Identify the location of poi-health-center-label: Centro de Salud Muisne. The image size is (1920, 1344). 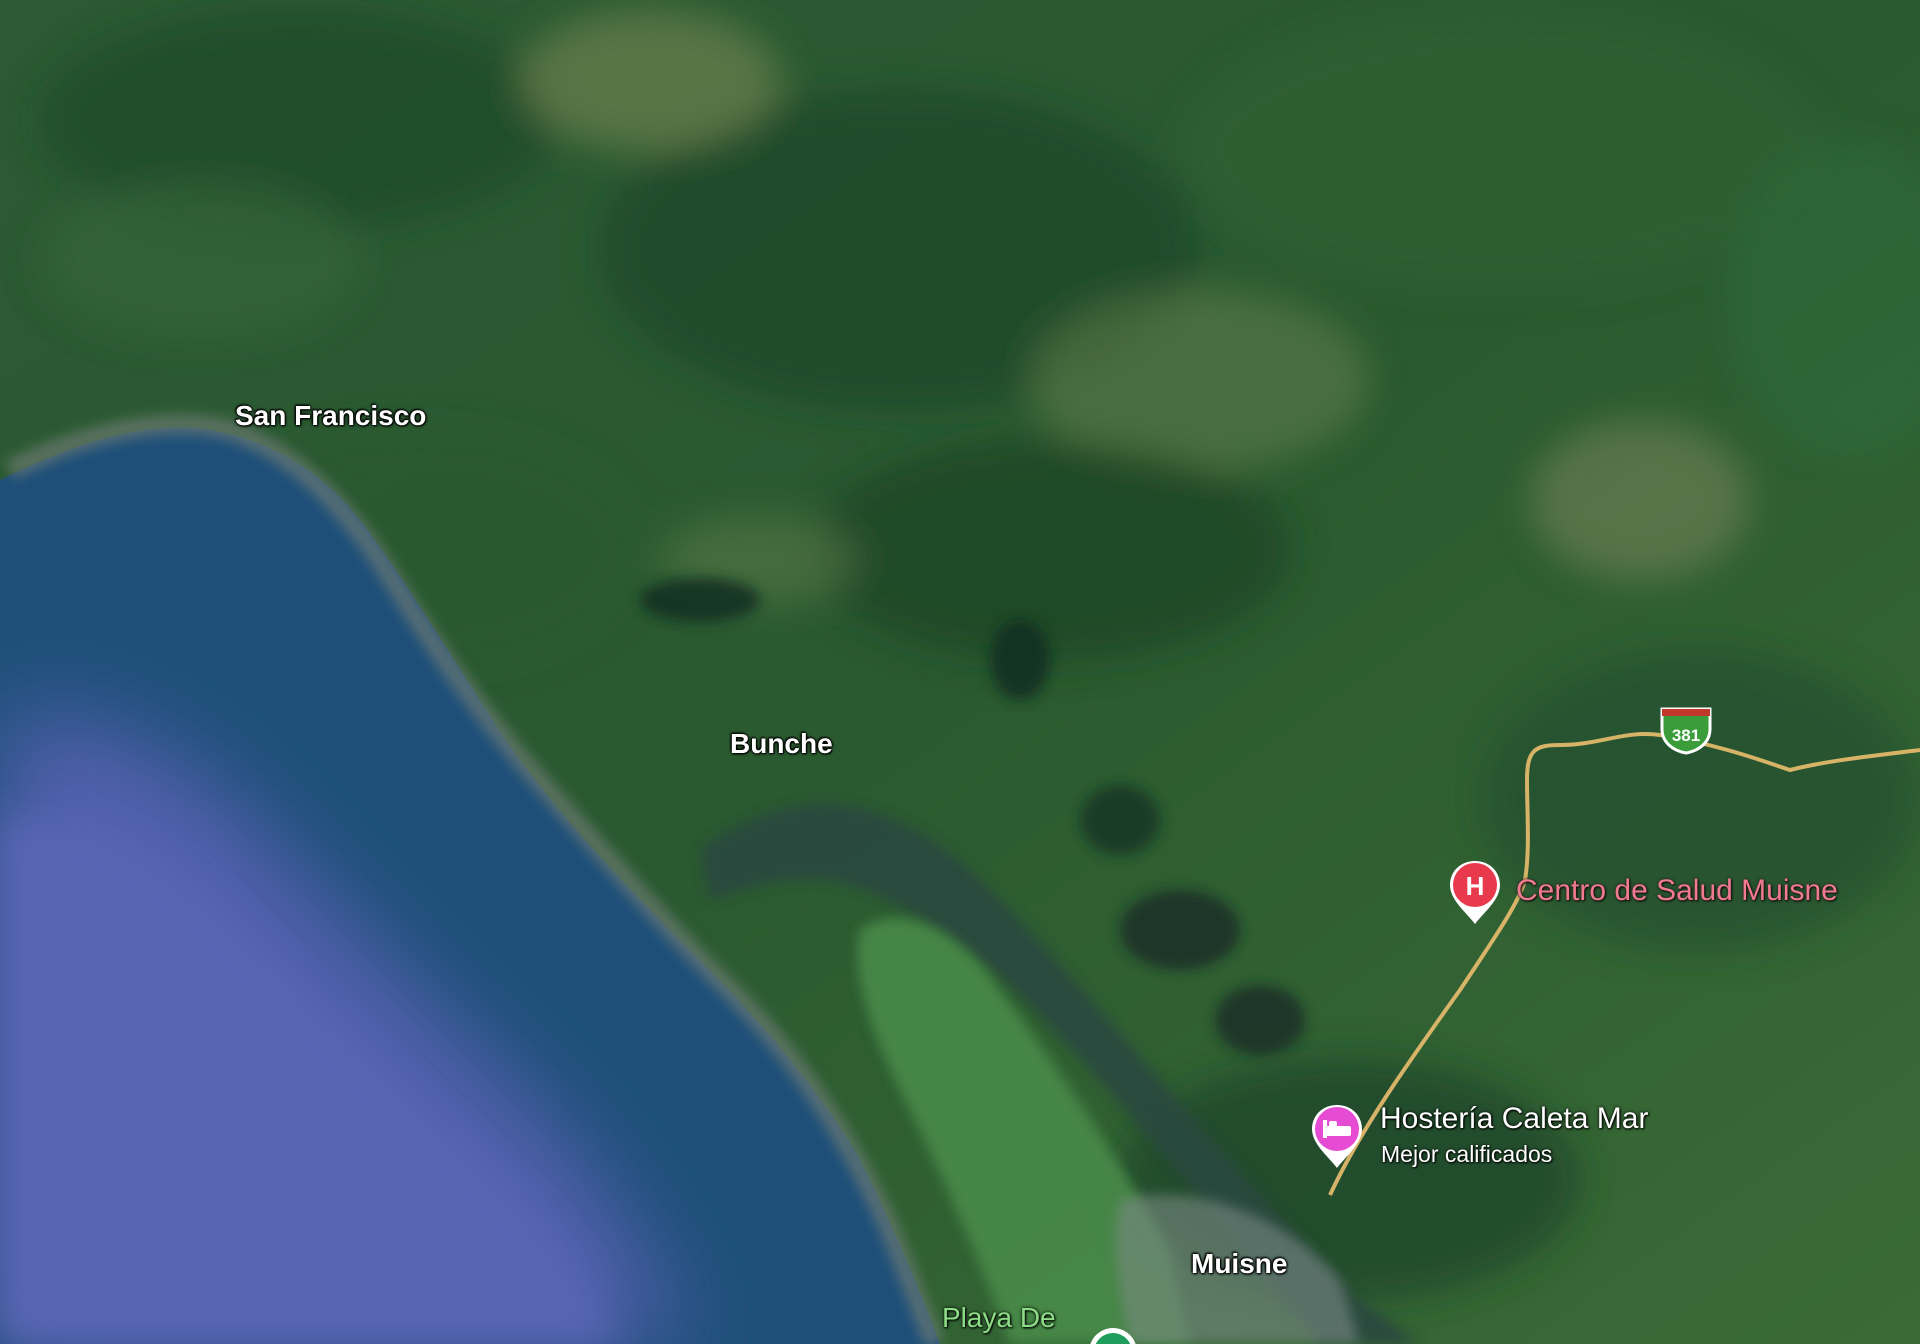
(1677, 891).